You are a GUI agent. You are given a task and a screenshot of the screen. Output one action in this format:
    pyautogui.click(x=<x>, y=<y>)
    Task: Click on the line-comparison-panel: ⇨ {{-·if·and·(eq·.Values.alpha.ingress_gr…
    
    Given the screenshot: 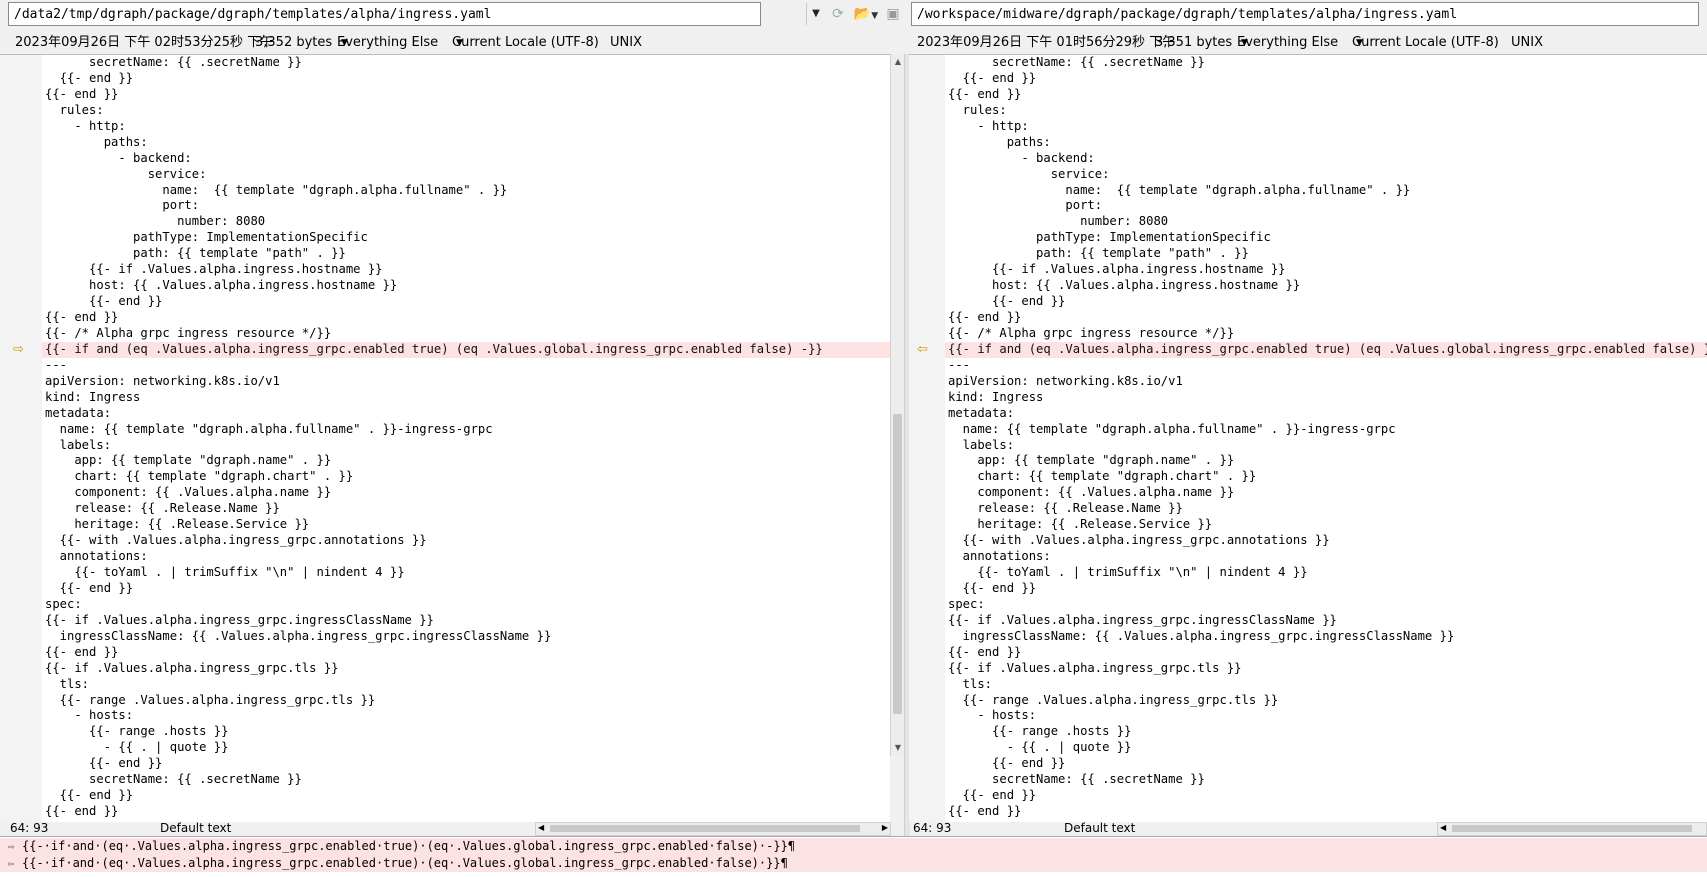 What is the action you would take?
    pyautogui.click(x=853, y=856)
    